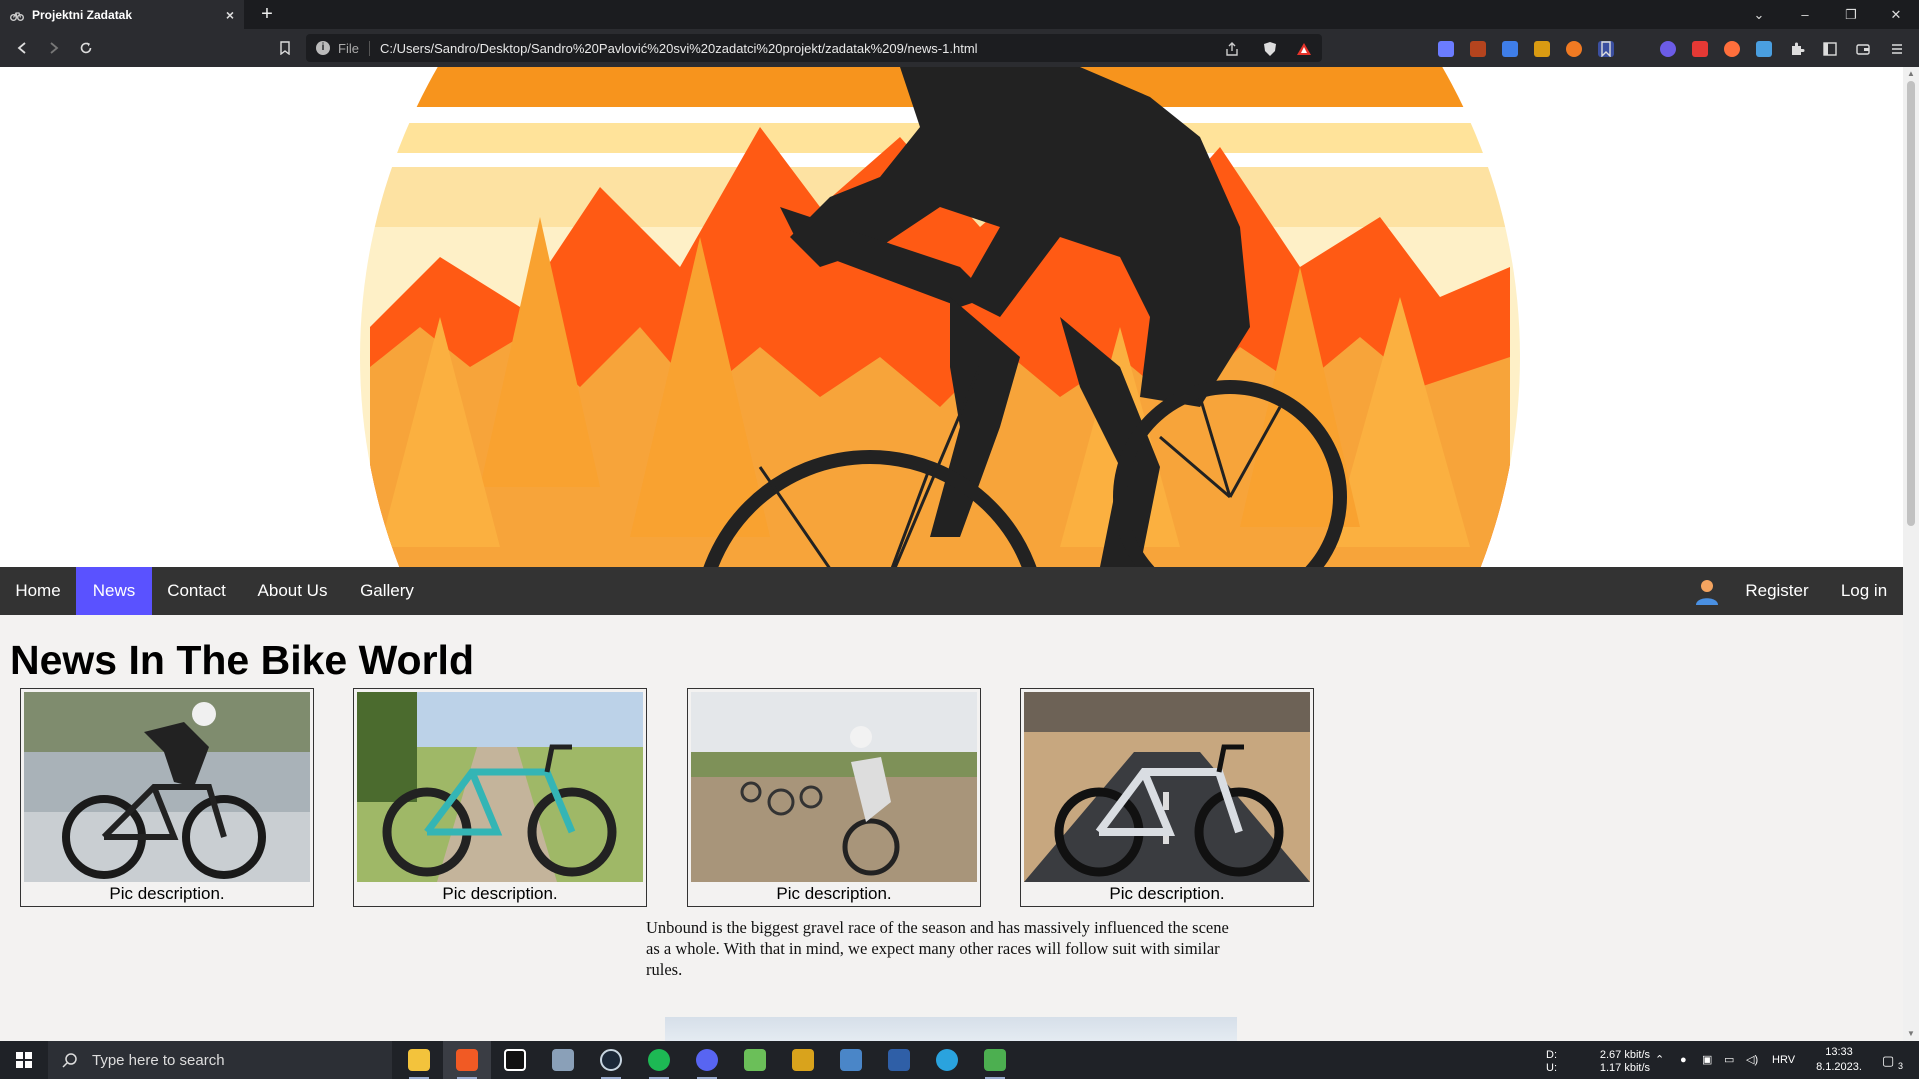  I want to click on close-window-button: ✕, so click(1896, 14).